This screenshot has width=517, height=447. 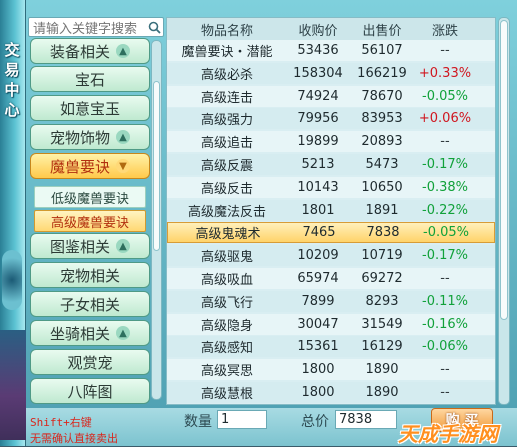 What do you see at coordinates (318, 347) in the screenshot?
I see `buy-price: 15361` at bounding box center [318, 347].